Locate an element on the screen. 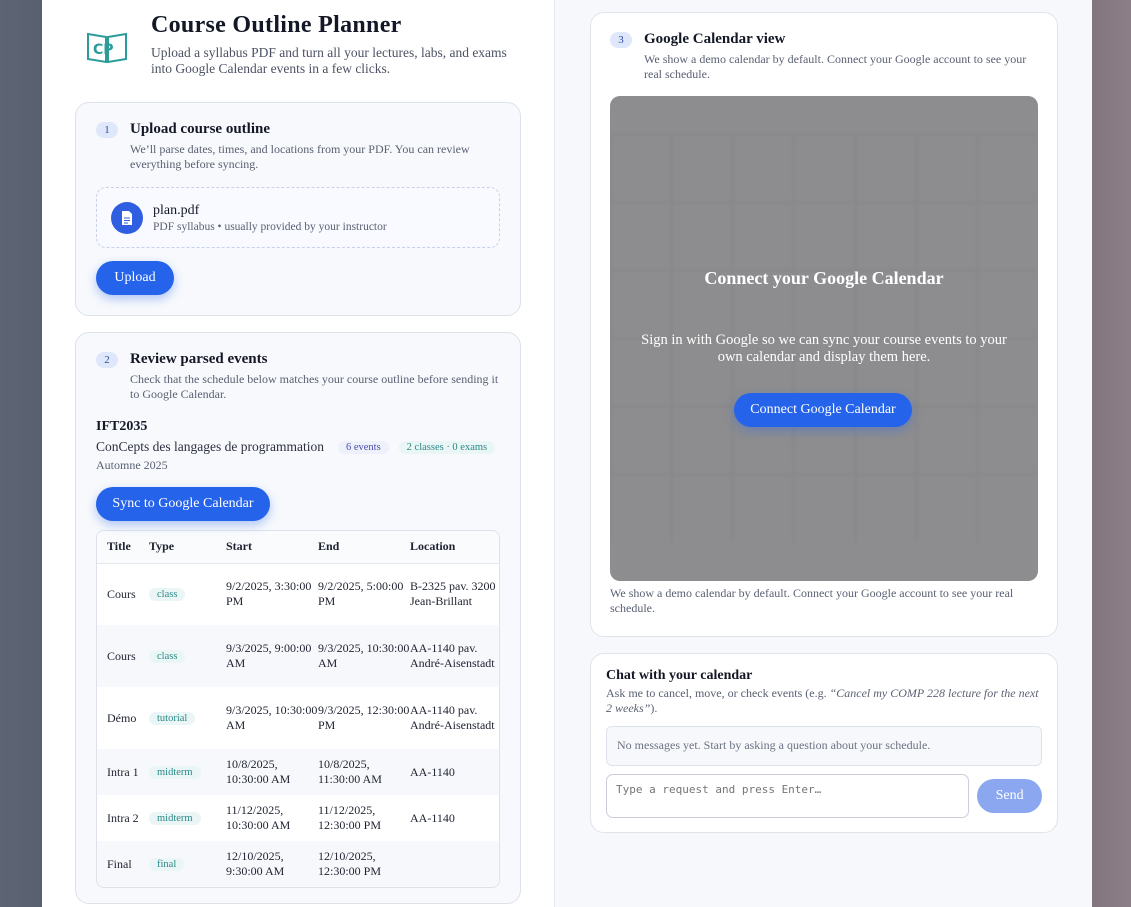  chat-title: Chat with your calendar is located at coordinates (679, 675).